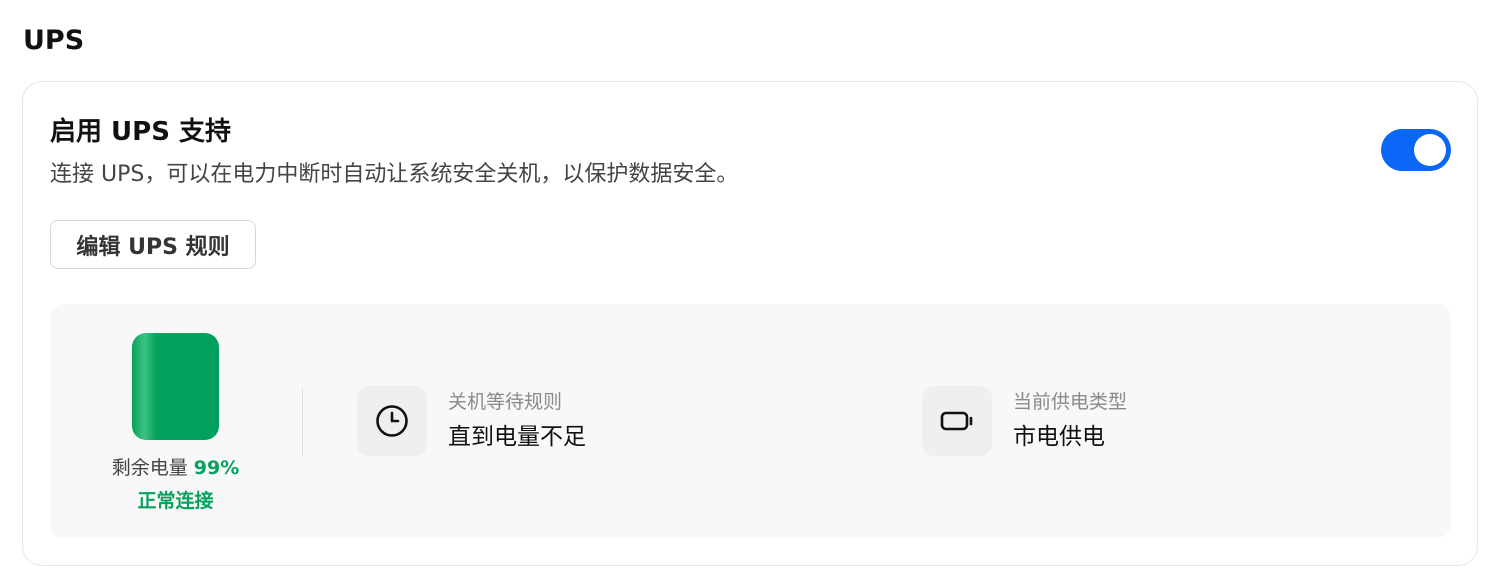 The image size is (1494, 581). I want to click on clock-icon, so click(392, 421).